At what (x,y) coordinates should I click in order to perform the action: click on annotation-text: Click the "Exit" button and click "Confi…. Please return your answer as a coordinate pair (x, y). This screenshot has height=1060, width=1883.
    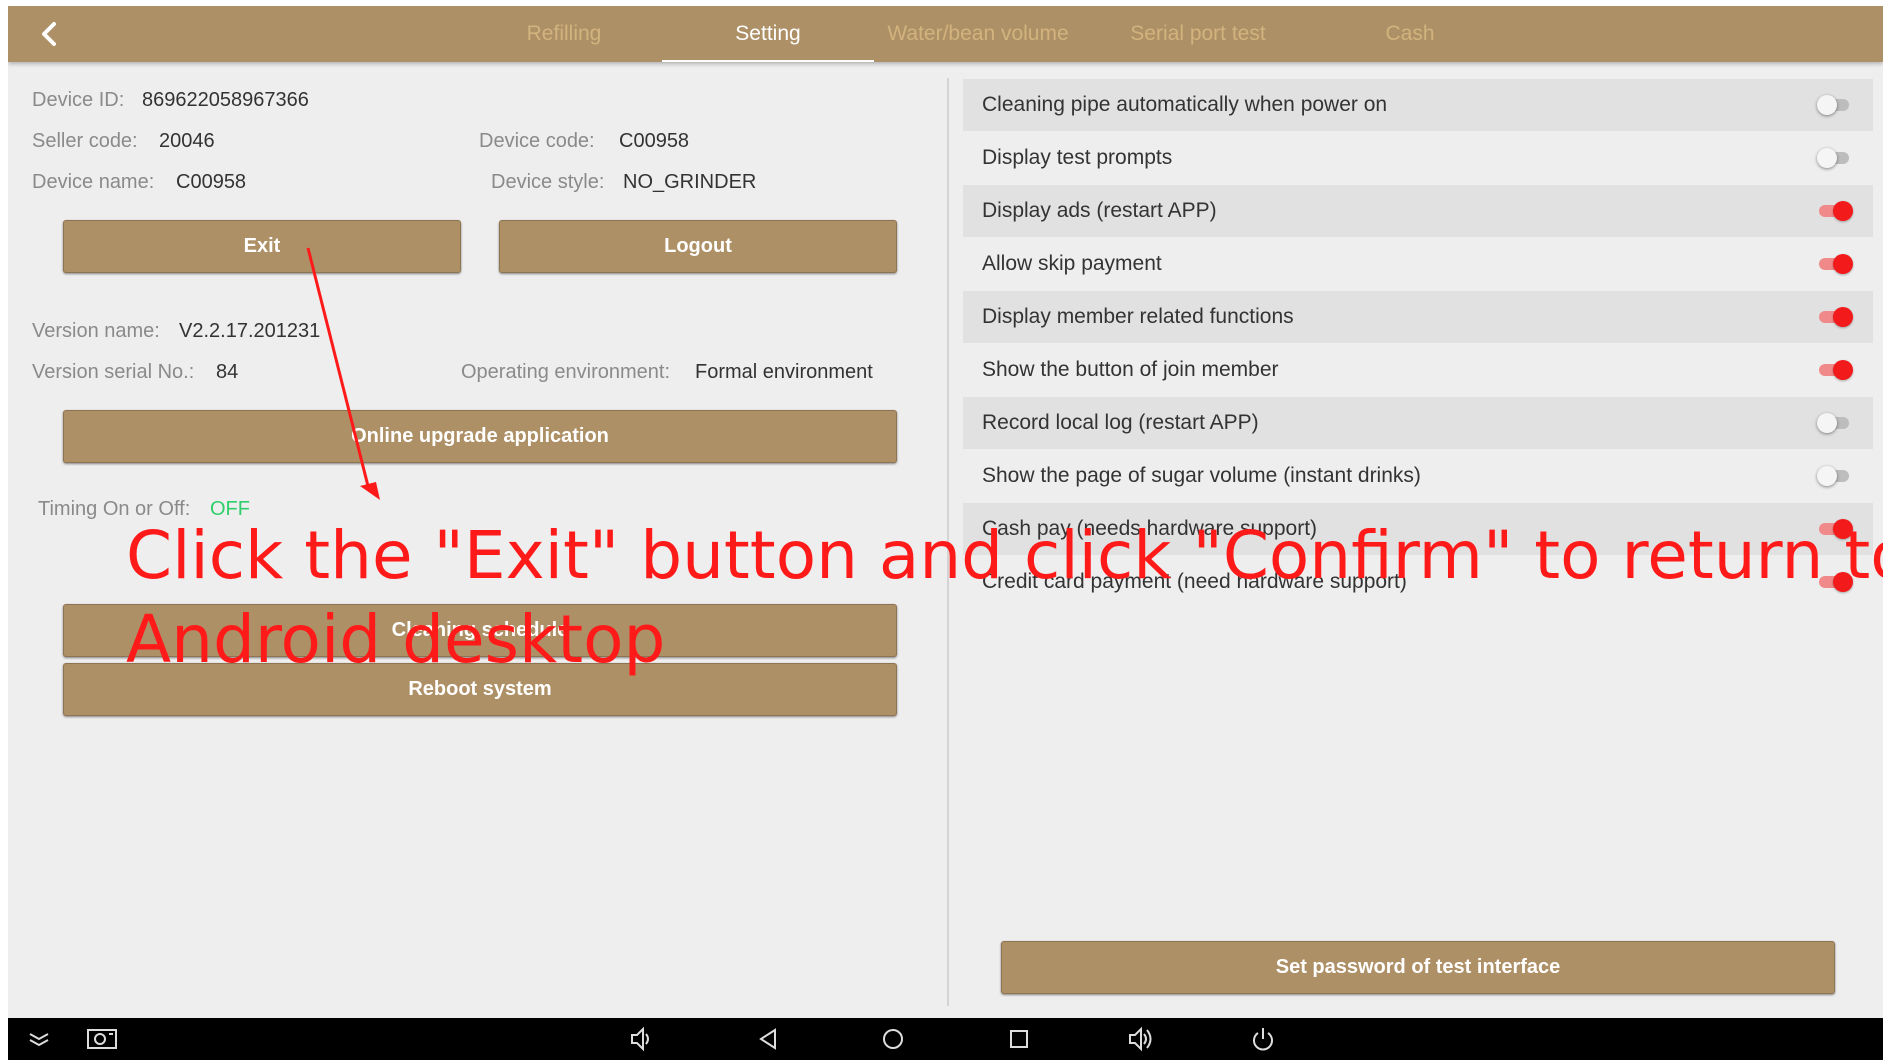
    Looking at the image, I should click on (1004, 598).